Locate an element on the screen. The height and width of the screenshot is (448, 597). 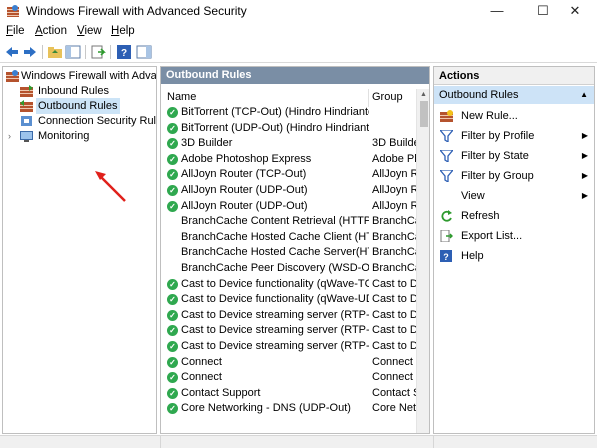
tree-item-label: Outbound Rules is located at coordinates (78, 106).